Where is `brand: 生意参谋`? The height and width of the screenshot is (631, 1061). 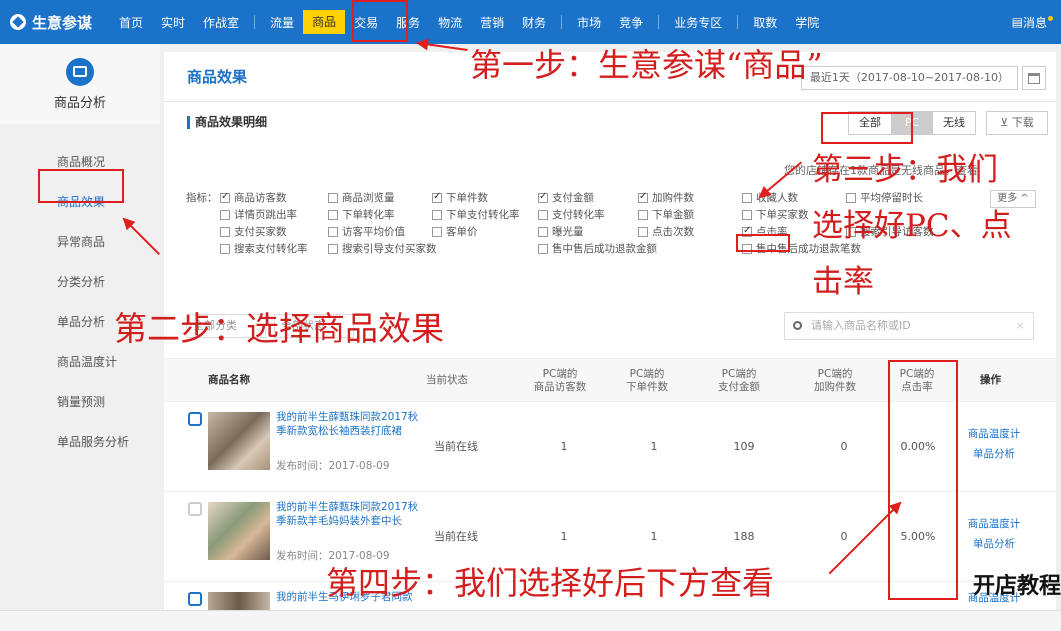 brand: 生意参谋 is located at coordinates (55, 22).